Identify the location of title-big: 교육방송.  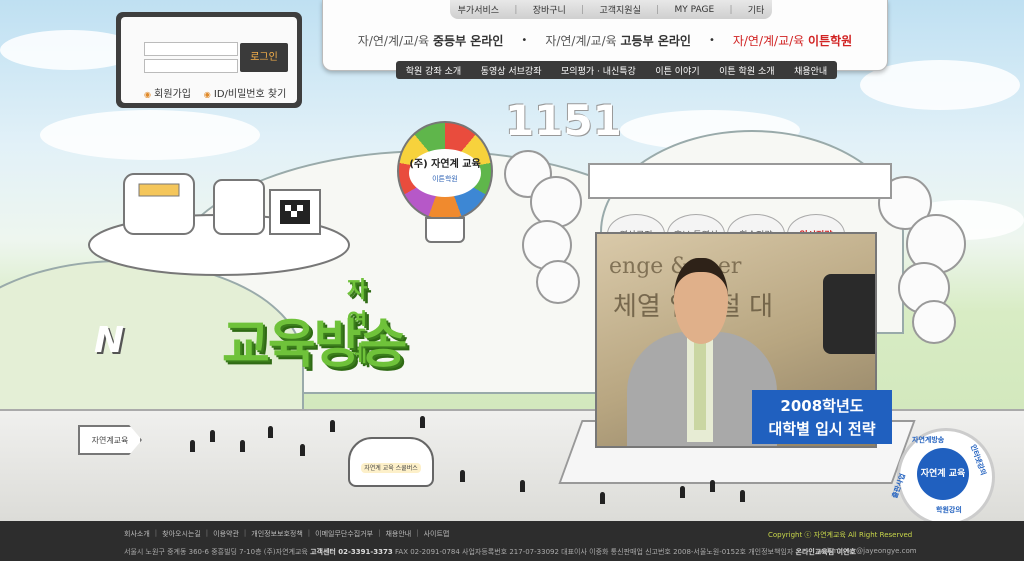
(314, 345).